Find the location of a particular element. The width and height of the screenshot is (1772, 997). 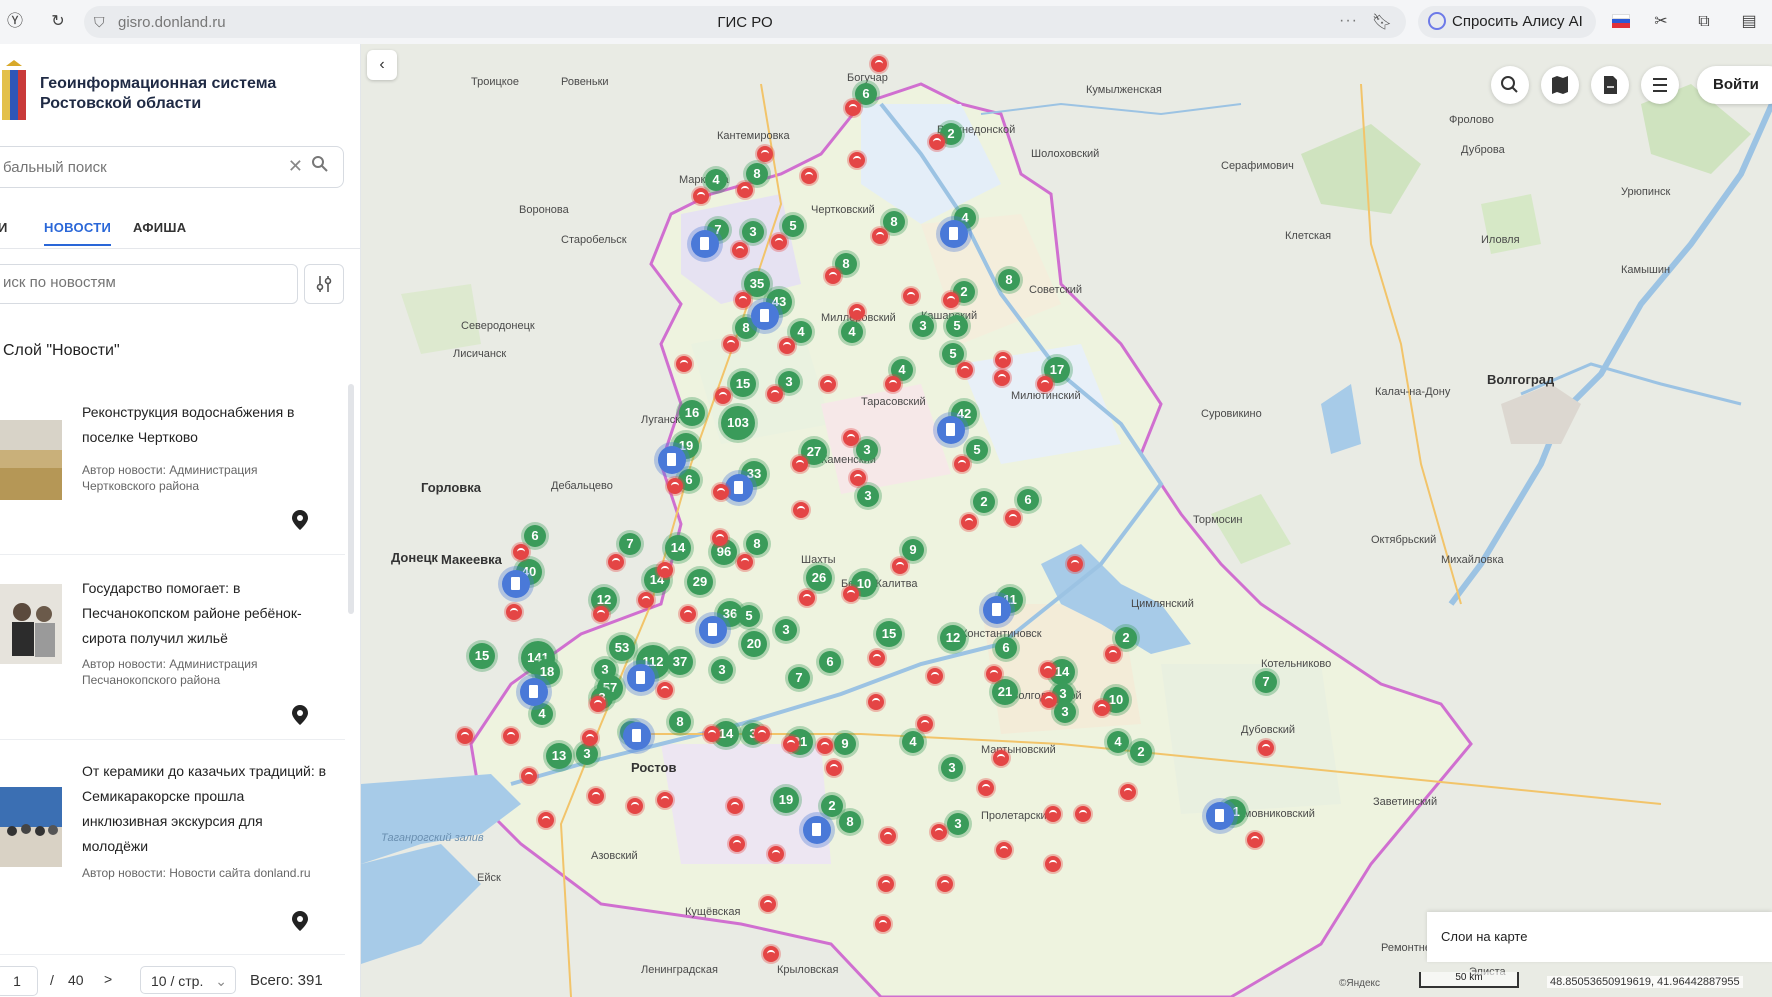

page-input: 1 is located at coordinates (19, 981).